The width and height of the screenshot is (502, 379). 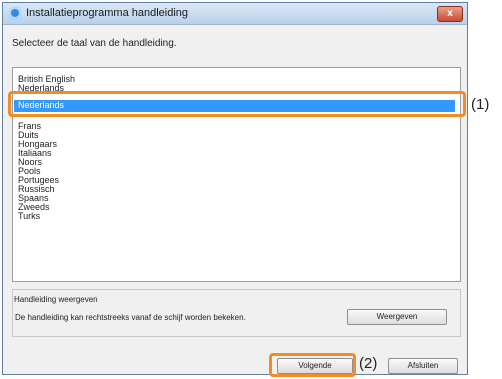 I want to click on close-button: x, so click(x=450, y=14).